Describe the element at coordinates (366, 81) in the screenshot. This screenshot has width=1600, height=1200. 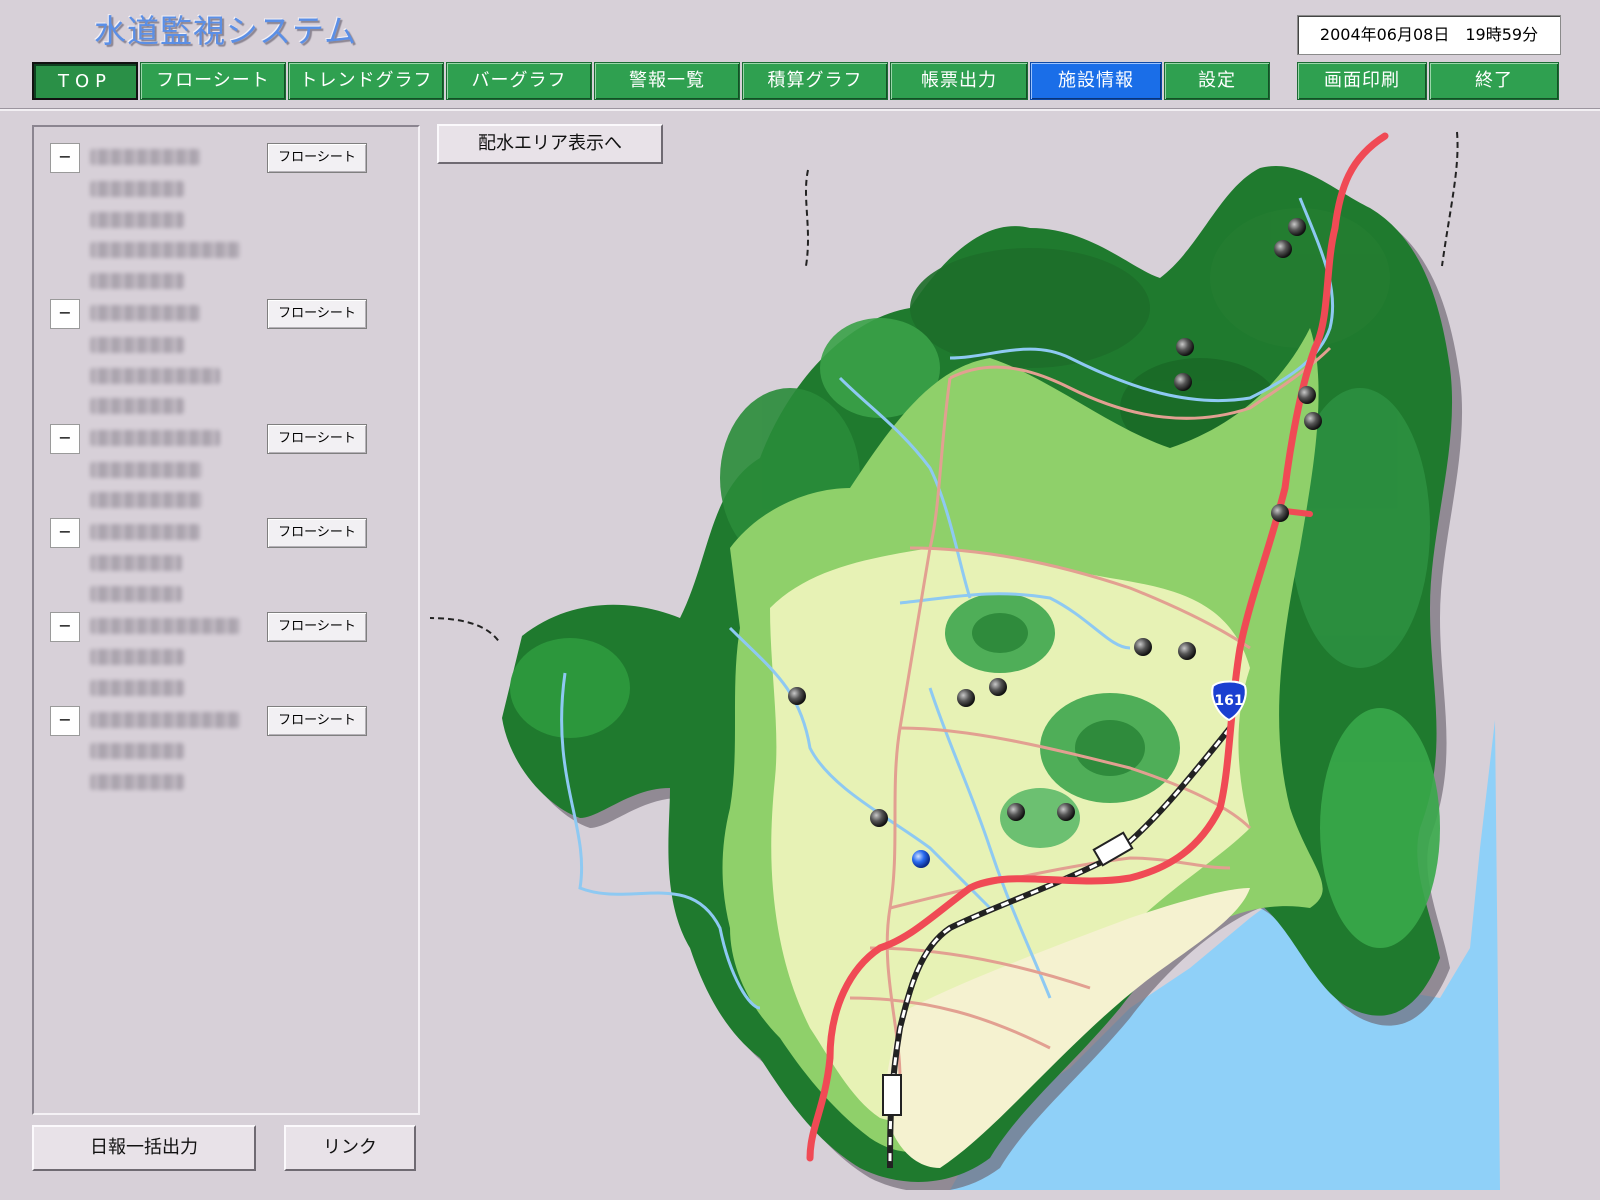
I see `nav-trend-graph-button: トレンドグラフ` at that location.